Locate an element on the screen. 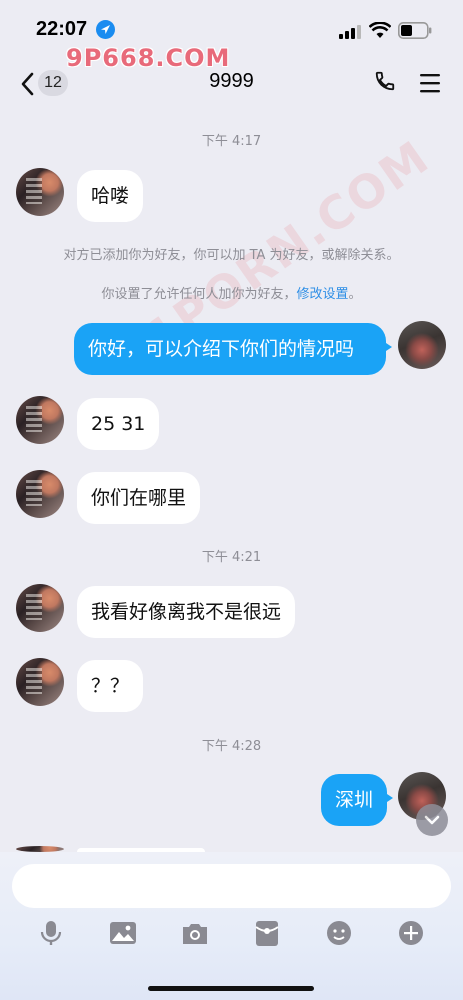 This screenshot has height=1000, width=463. emoji-icon is located at coordinates (339, 936).